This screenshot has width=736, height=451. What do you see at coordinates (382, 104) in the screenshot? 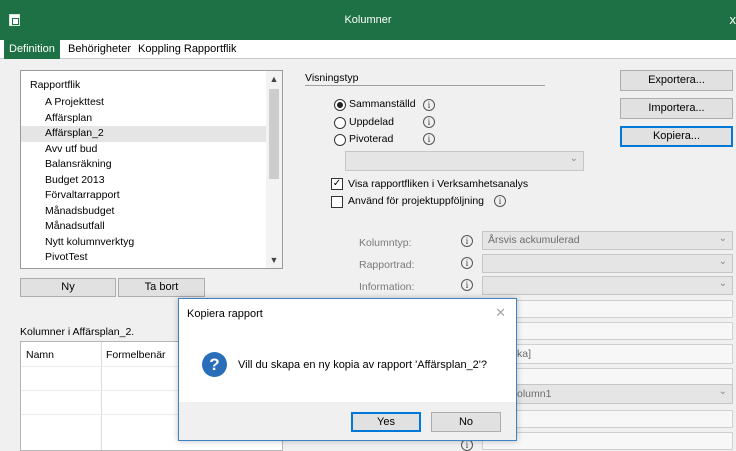
I see `radio-sammanstalld-label: Sammanställd` at bounding box center [382, 104].